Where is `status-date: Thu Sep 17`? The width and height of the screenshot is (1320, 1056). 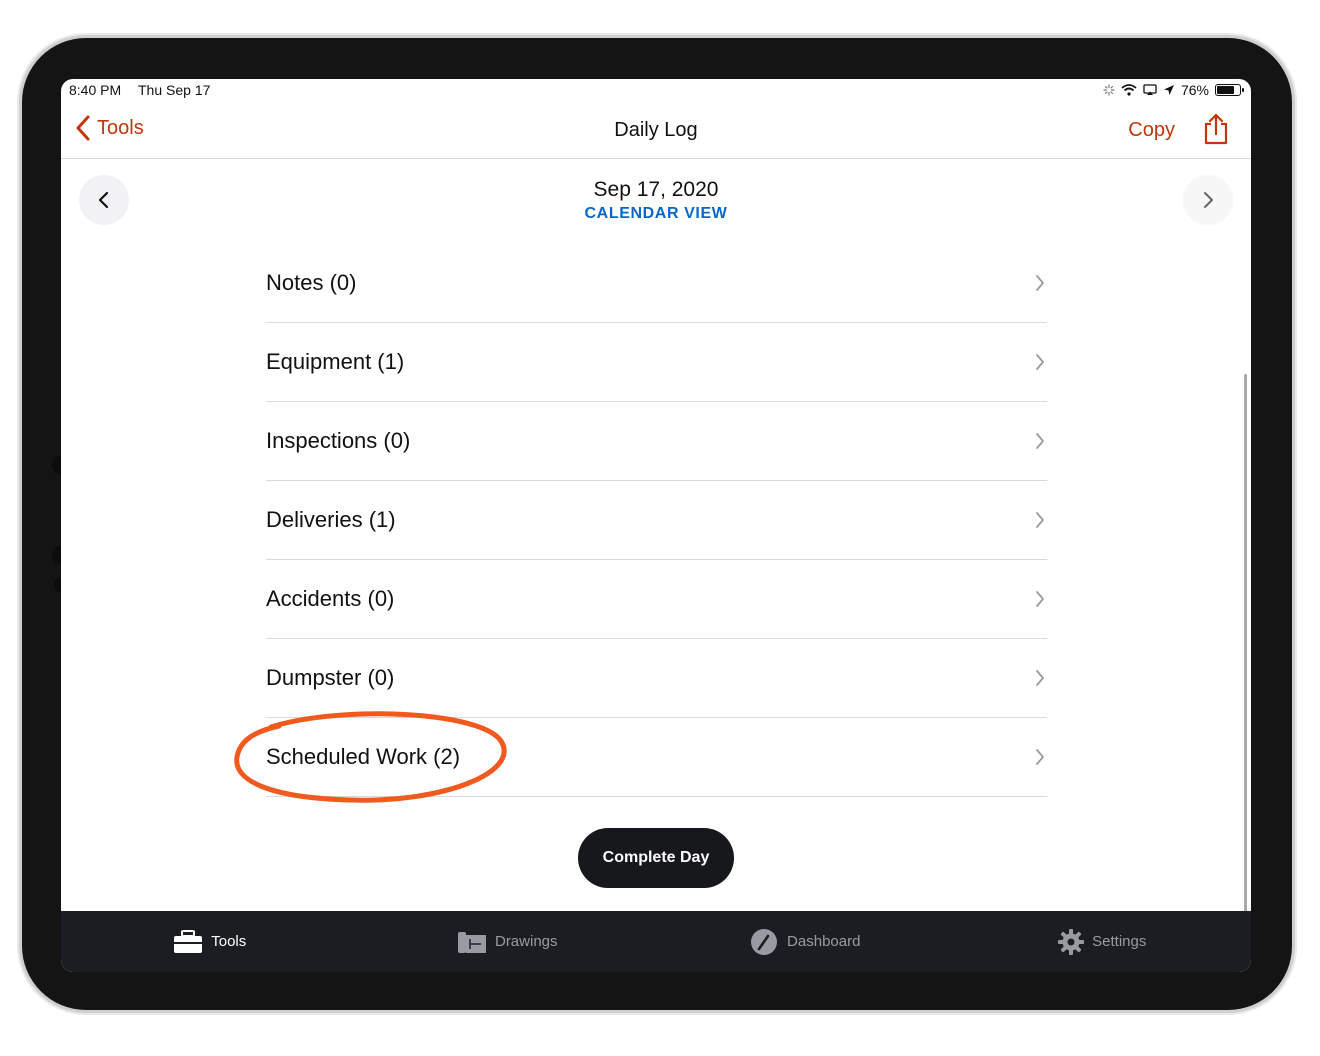
status-date: Thu Sep 17 is located at coordinates (174, 90).